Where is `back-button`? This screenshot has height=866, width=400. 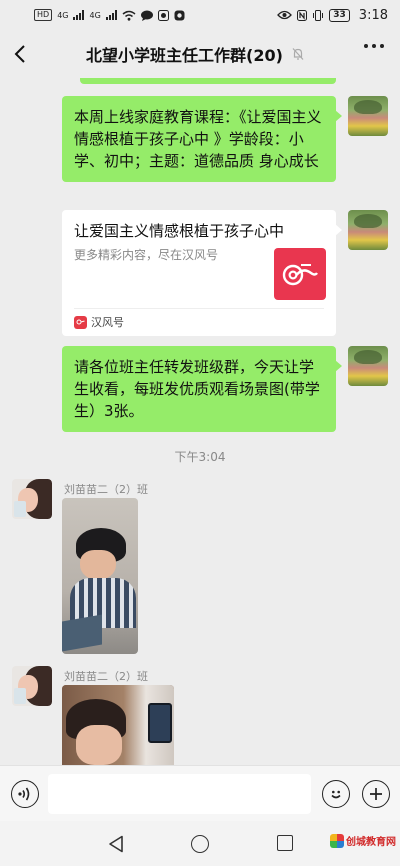 back-button is located at coordinates (20, 54).